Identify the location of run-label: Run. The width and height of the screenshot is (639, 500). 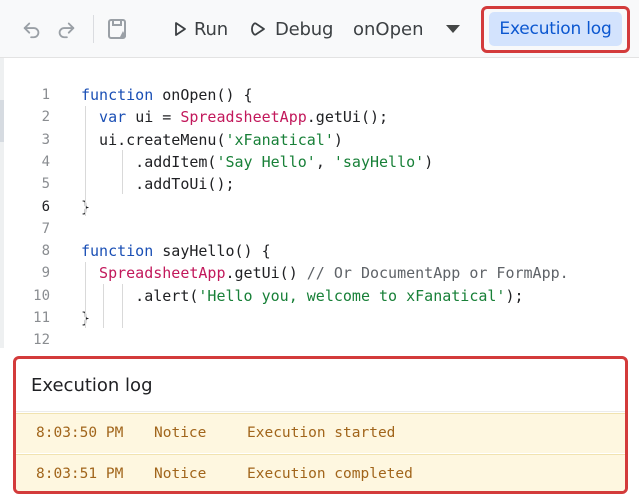
(211, 29).